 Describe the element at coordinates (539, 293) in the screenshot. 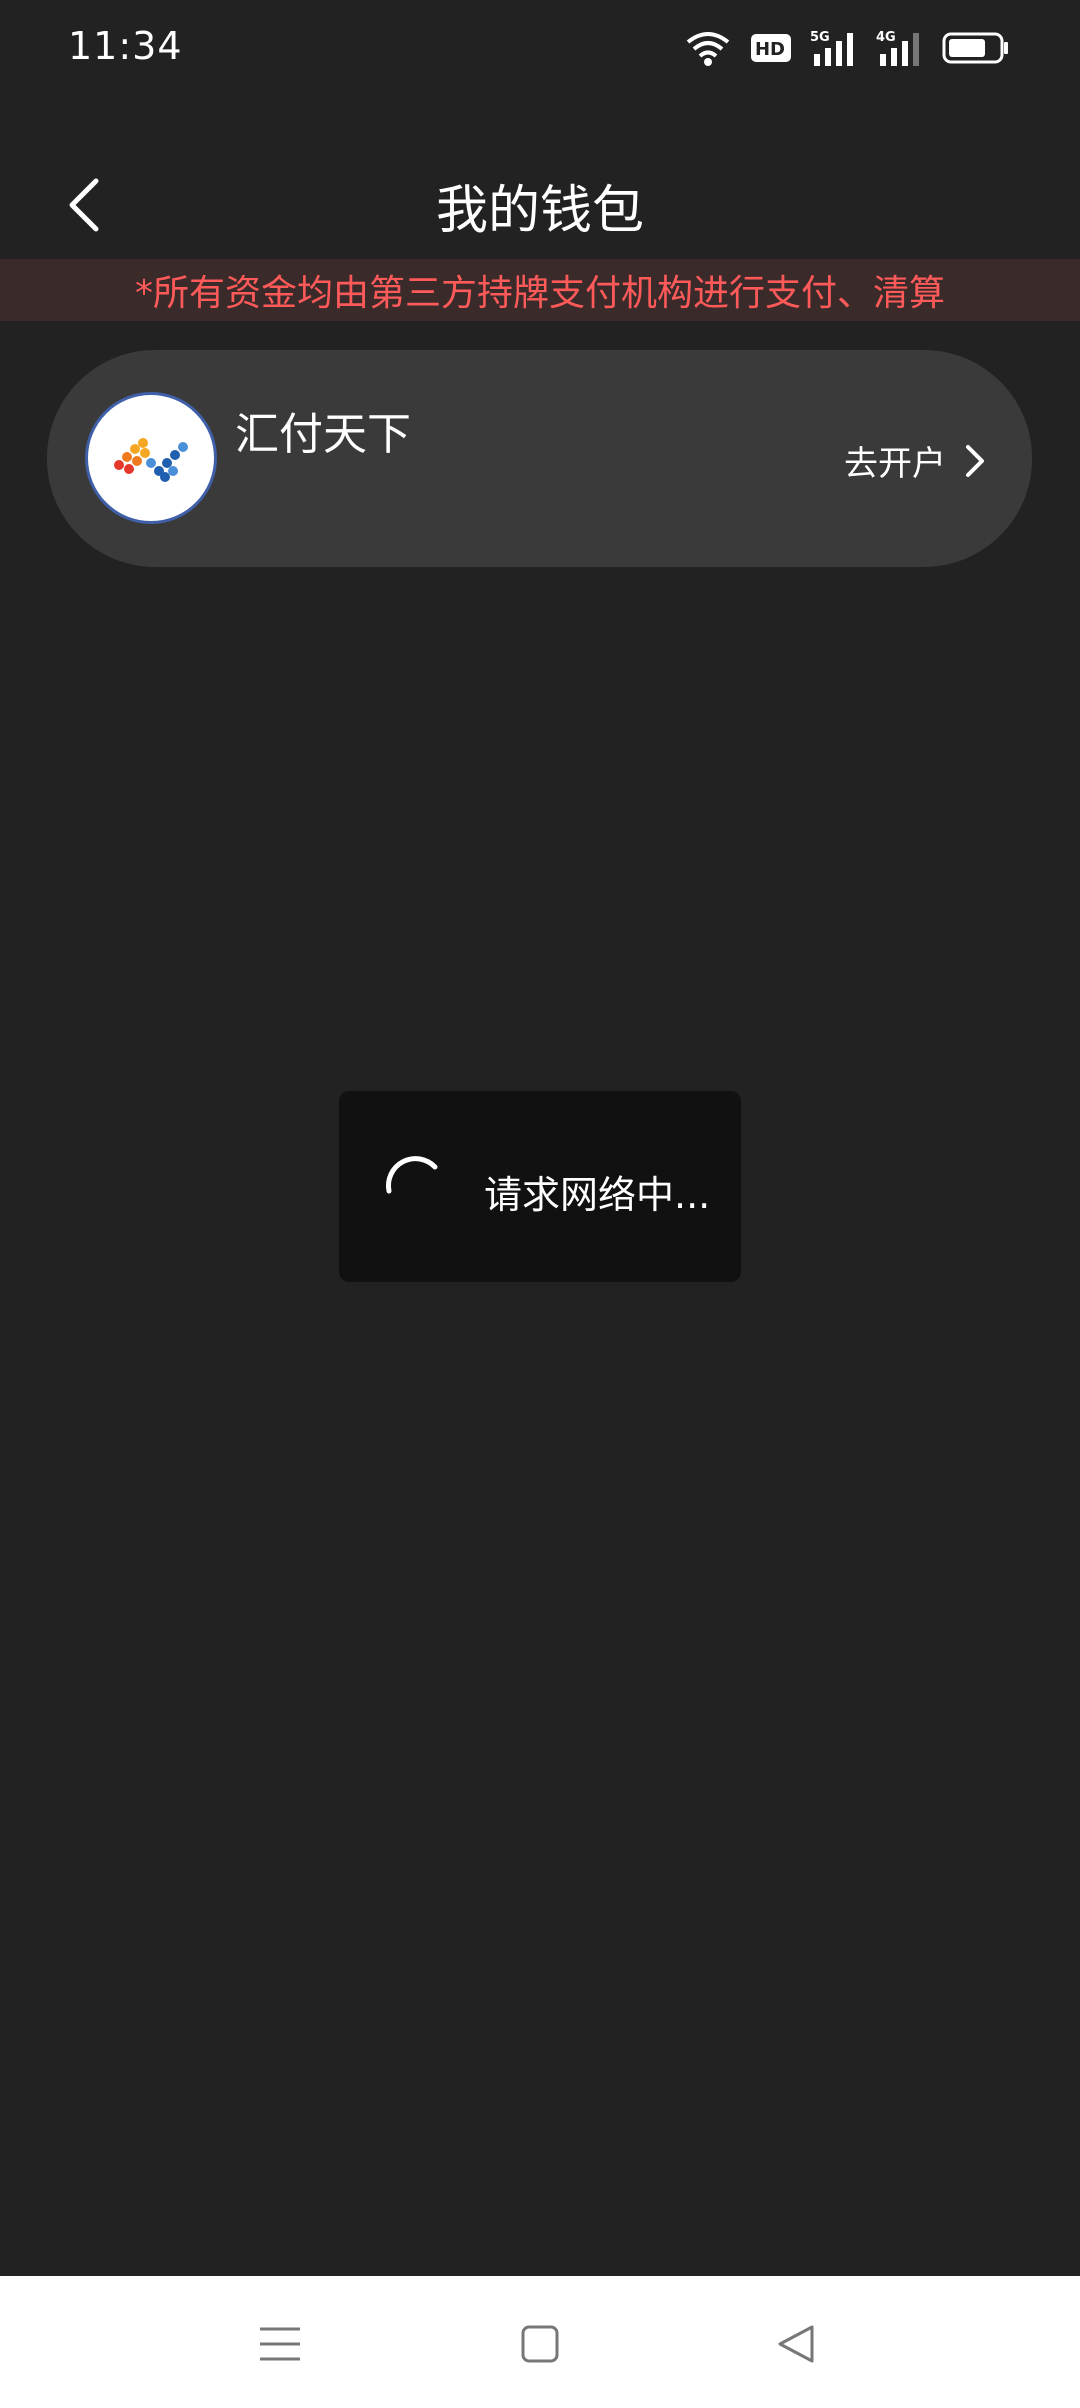

I see `notice-text: *所有资金均由第三方持牌支付机构进行支付、清算` at that location.